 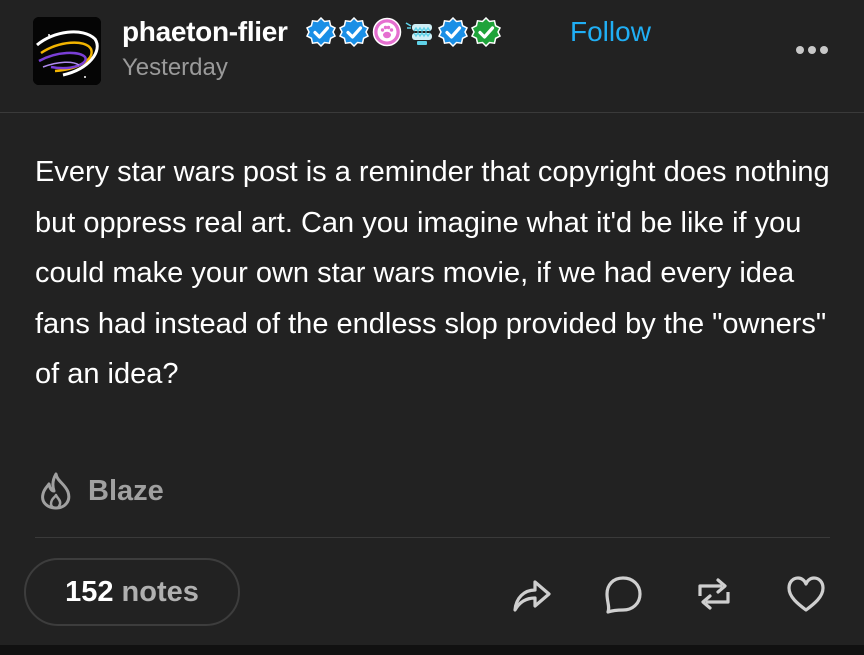 What do you see at coordinates (432, 650) in the screenshot?
I see `bottom-edge` at bounding box center [432, 650].